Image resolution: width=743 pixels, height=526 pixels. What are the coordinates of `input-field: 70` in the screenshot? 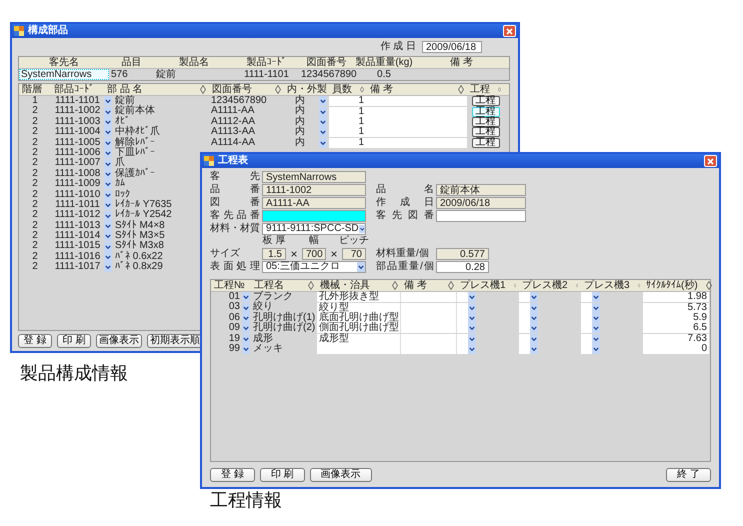 It's located at (354, 254).